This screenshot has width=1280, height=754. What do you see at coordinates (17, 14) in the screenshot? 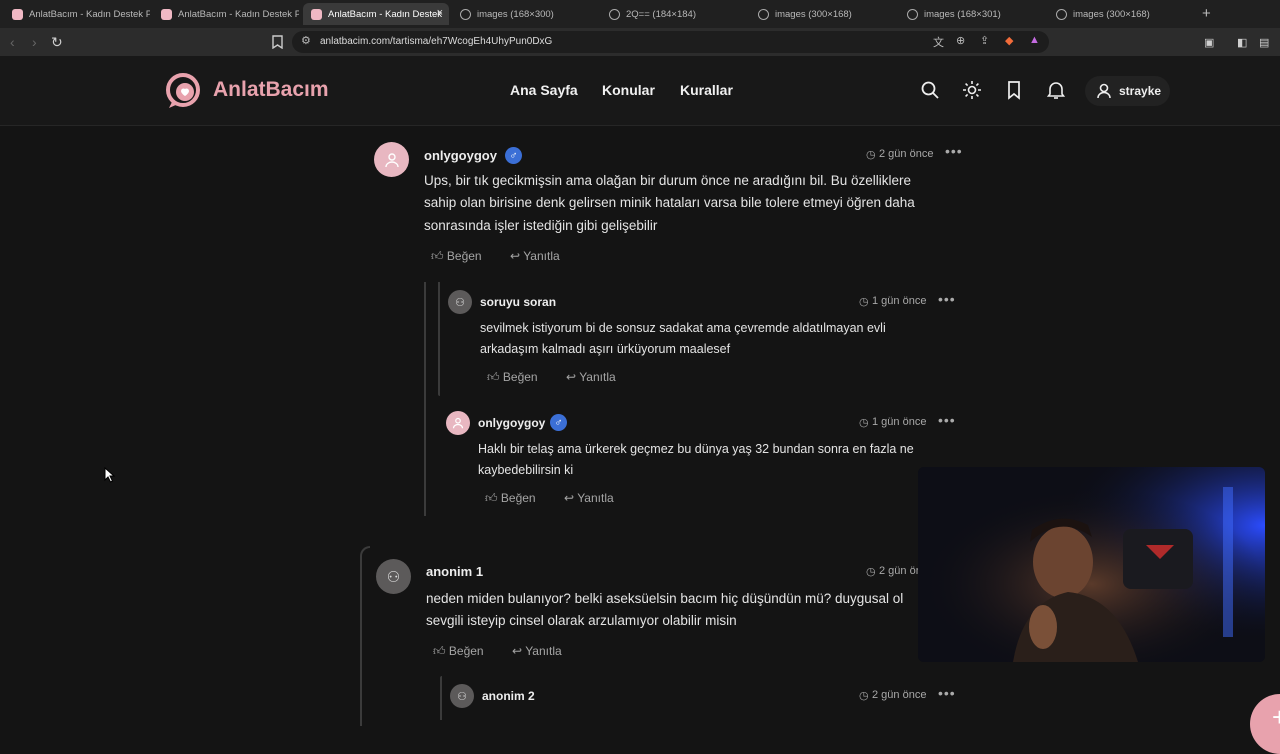
I see `site-favicon-icon` at bounding box center [17, 14].